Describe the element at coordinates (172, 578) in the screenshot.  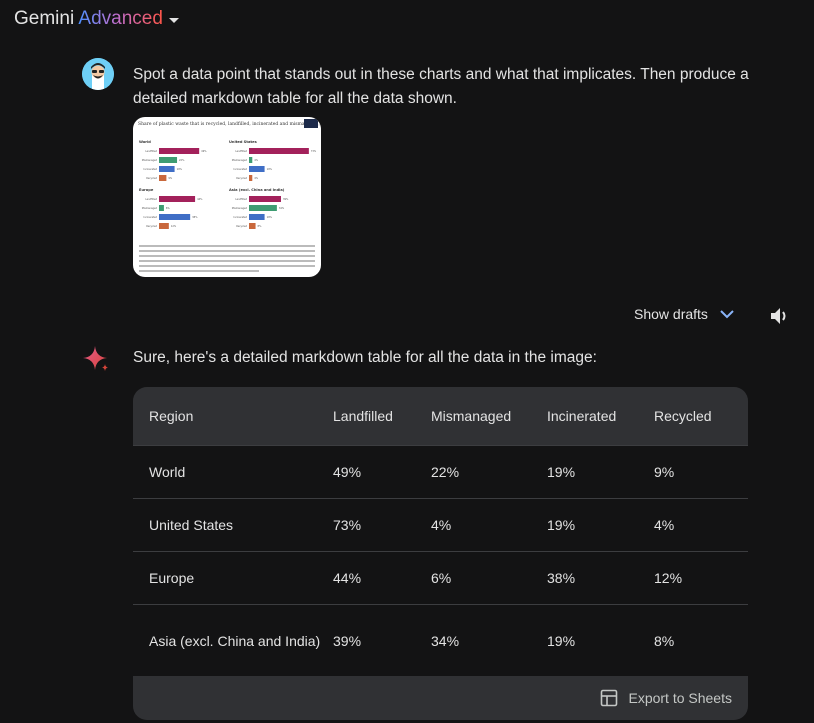
I see `cell-region: Europe` at that location.